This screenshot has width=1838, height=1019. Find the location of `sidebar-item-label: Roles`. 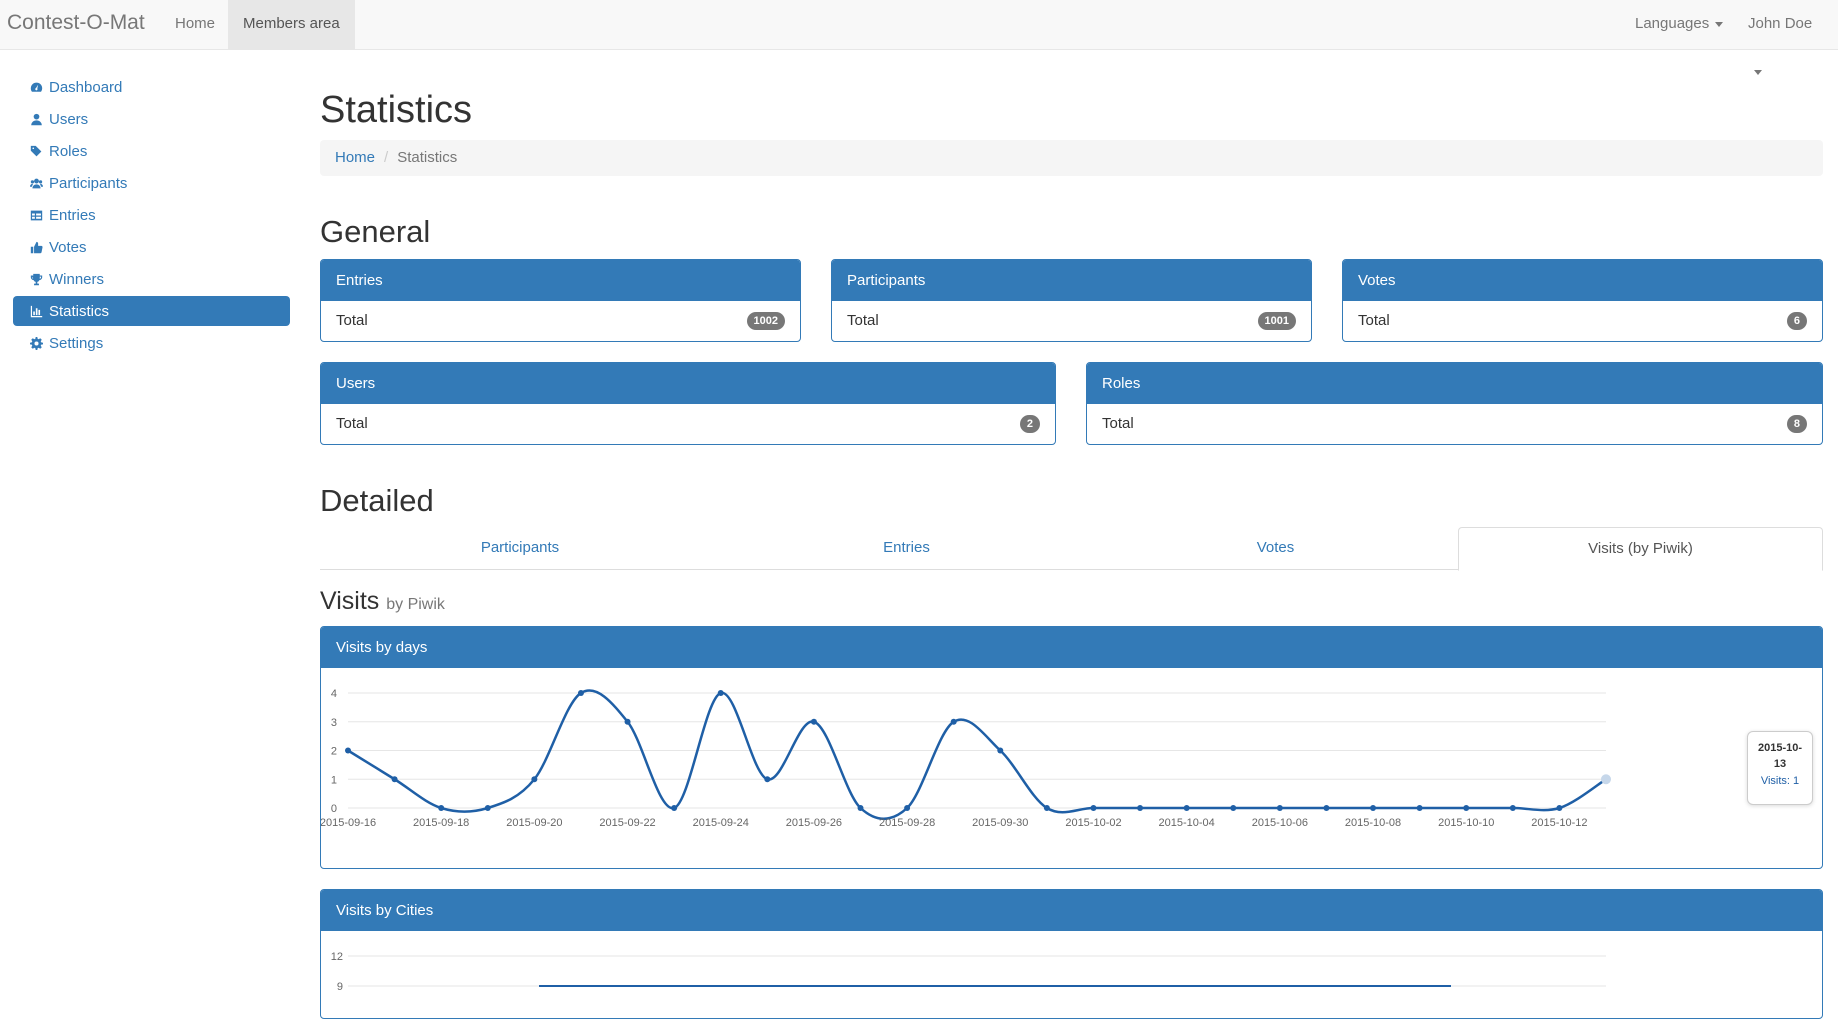

sidebar-item-label: Roles is located at coordinates (68, 151).